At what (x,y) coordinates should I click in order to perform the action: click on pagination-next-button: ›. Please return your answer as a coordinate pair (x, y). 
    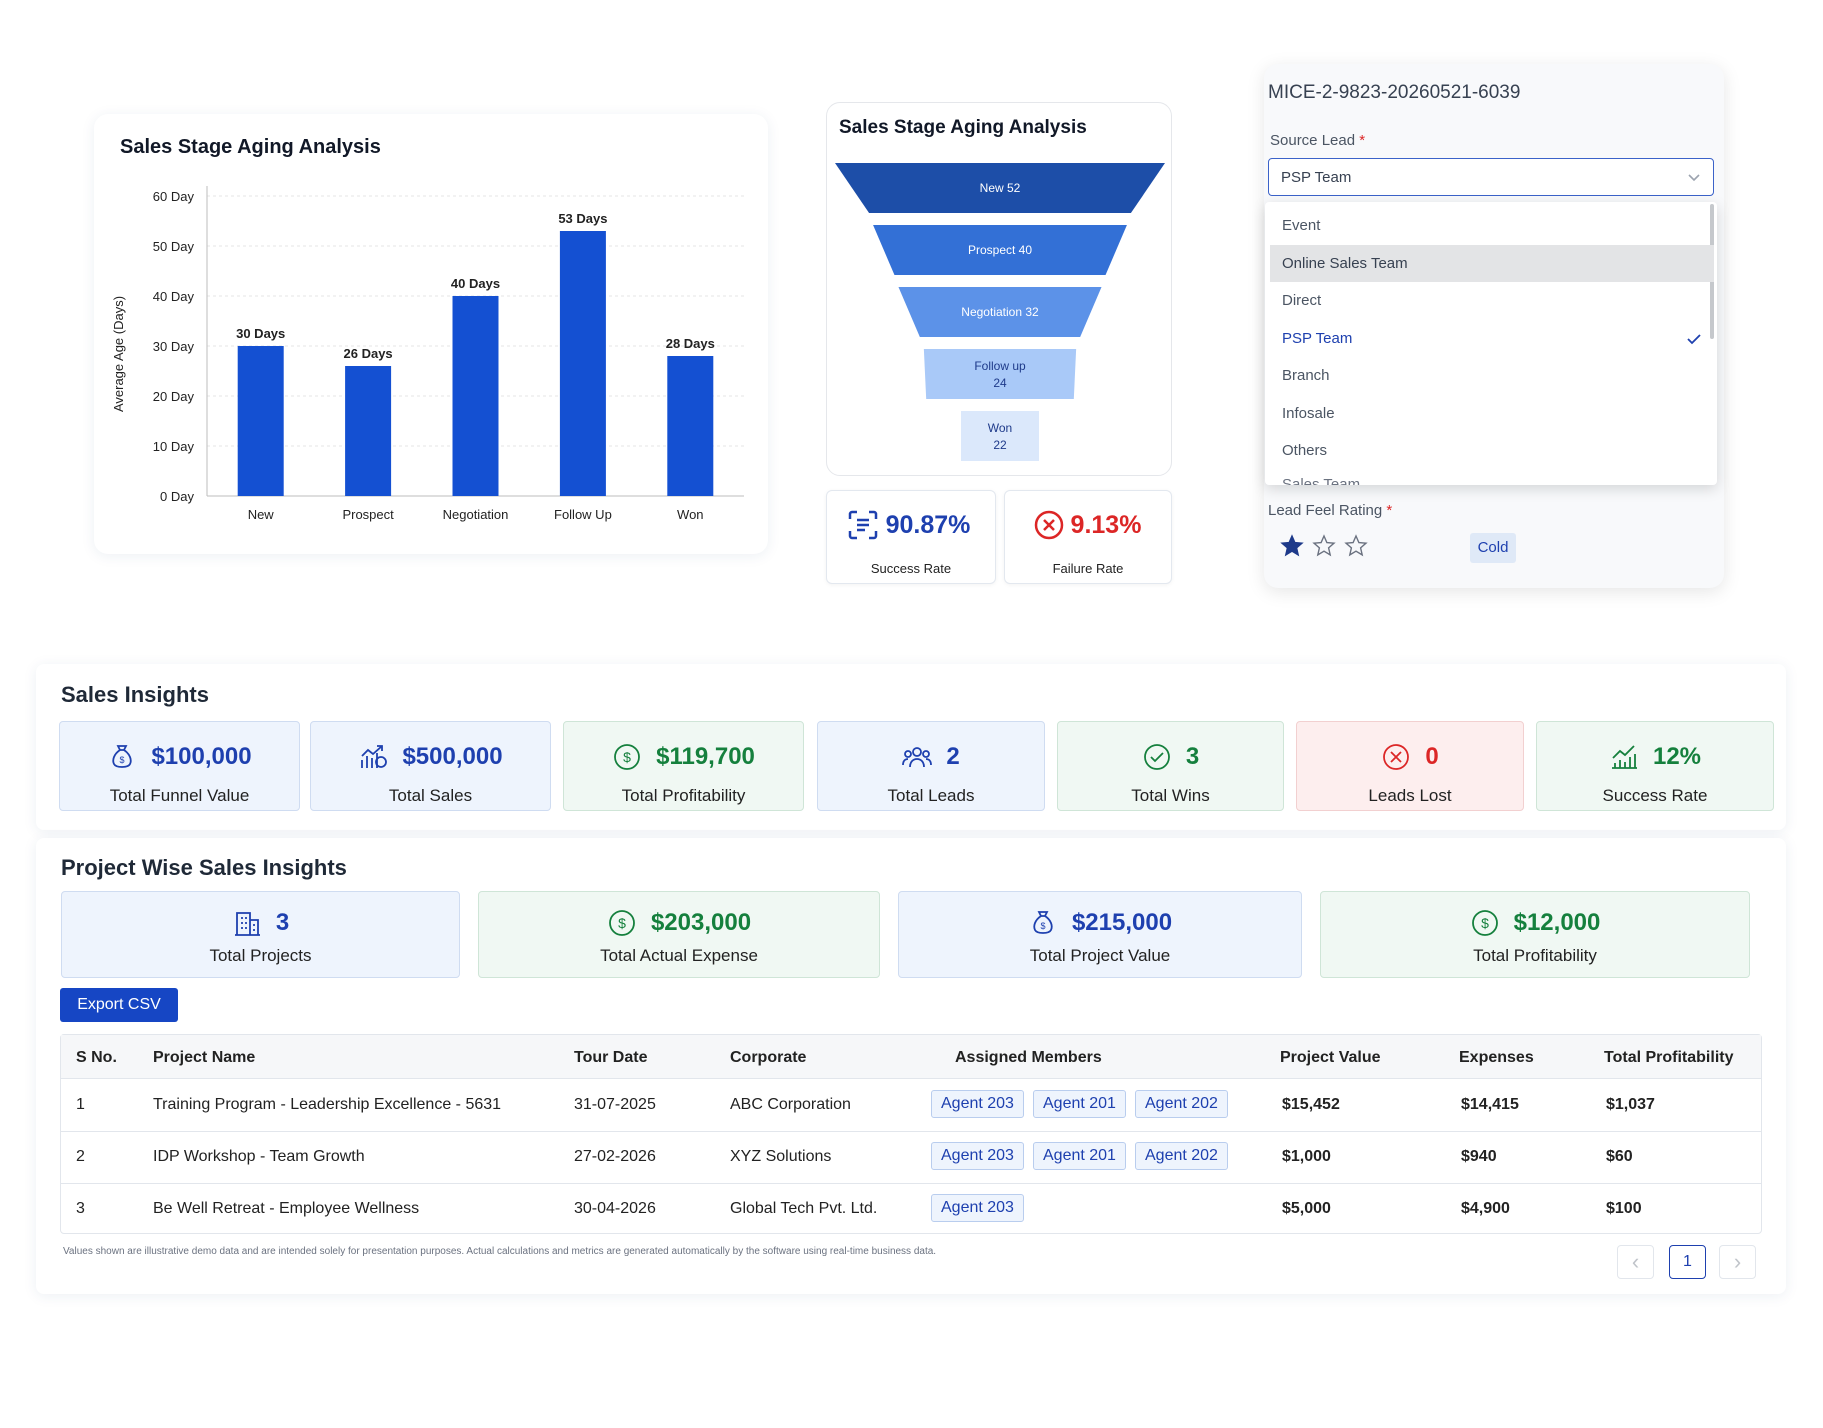
    Looking at the image, I should click on (1737, 1262).